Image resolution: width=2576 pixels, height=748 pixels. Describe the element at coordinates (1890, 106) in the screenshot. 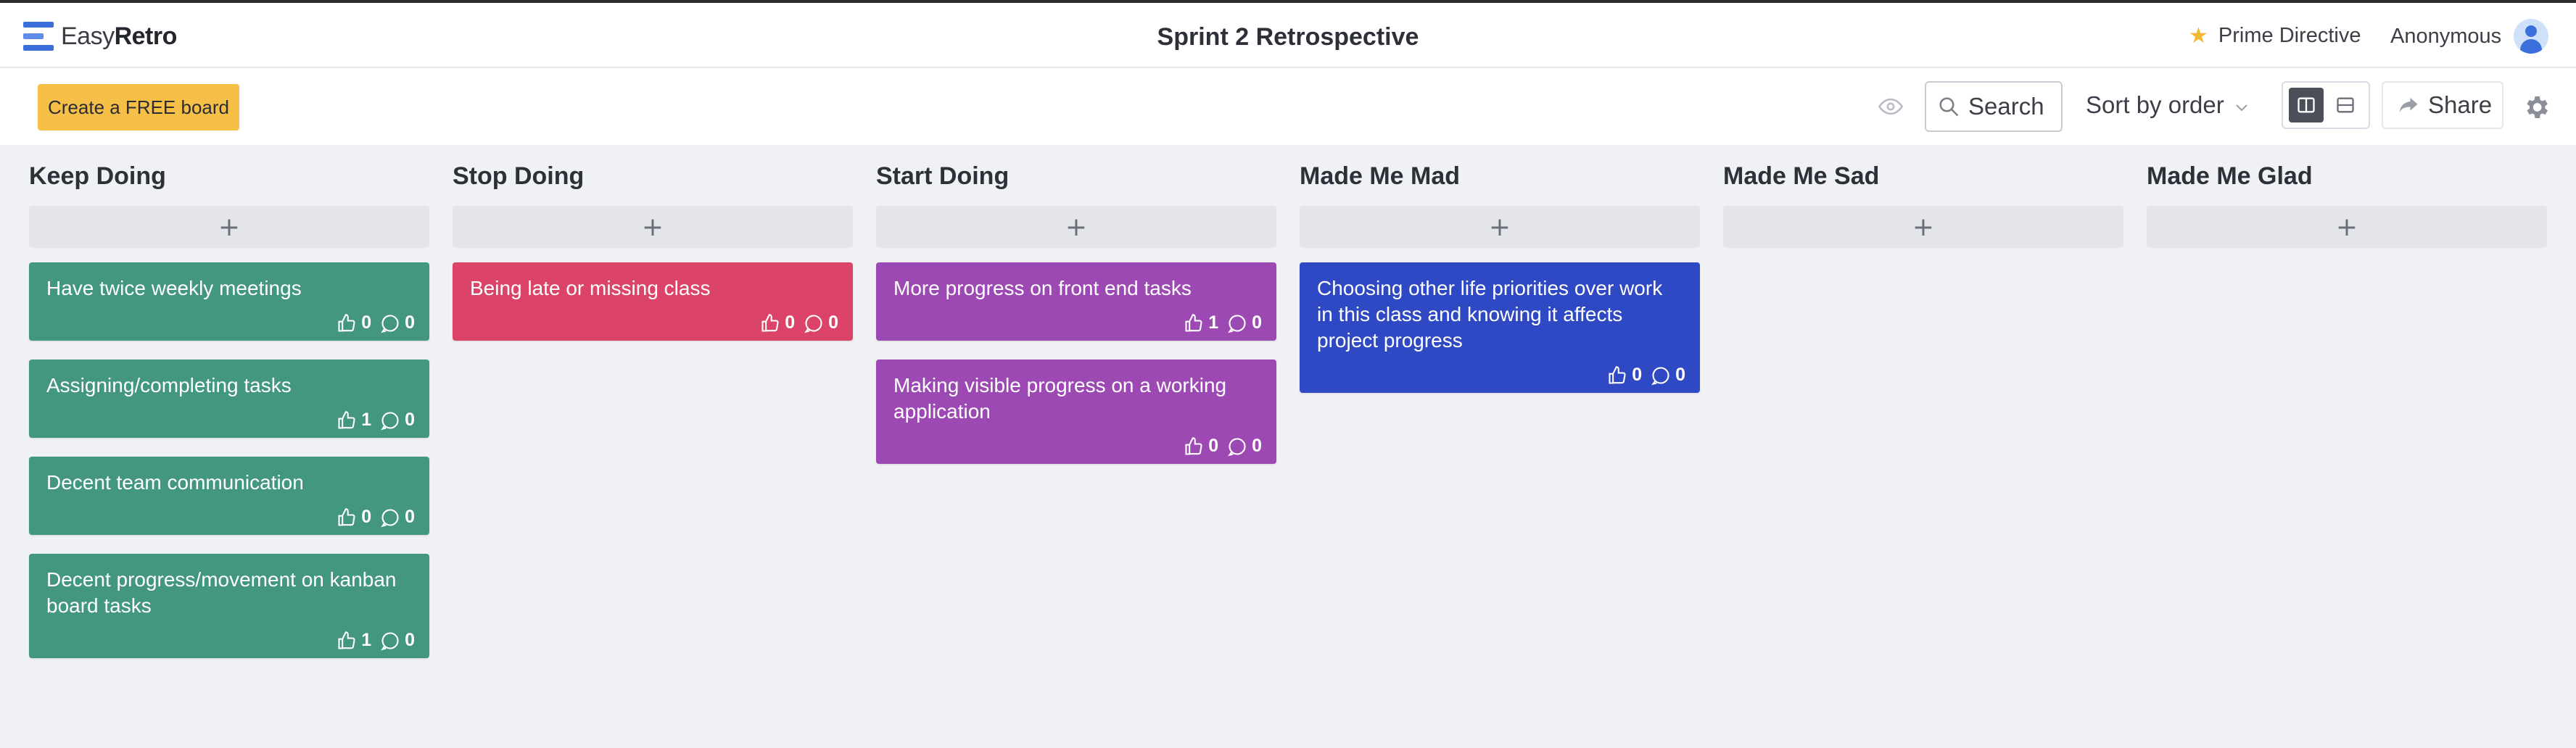

I see `eye-icon` at that location.